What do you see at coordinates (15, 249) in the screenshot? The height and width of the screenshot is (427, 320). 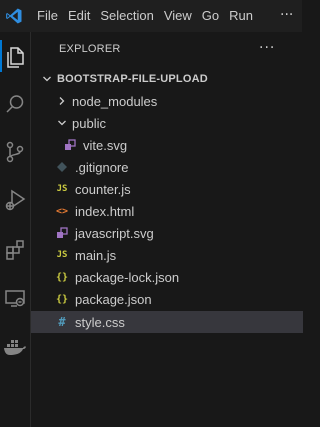 I see `extensions-icon` at bounding box center [15, 249].